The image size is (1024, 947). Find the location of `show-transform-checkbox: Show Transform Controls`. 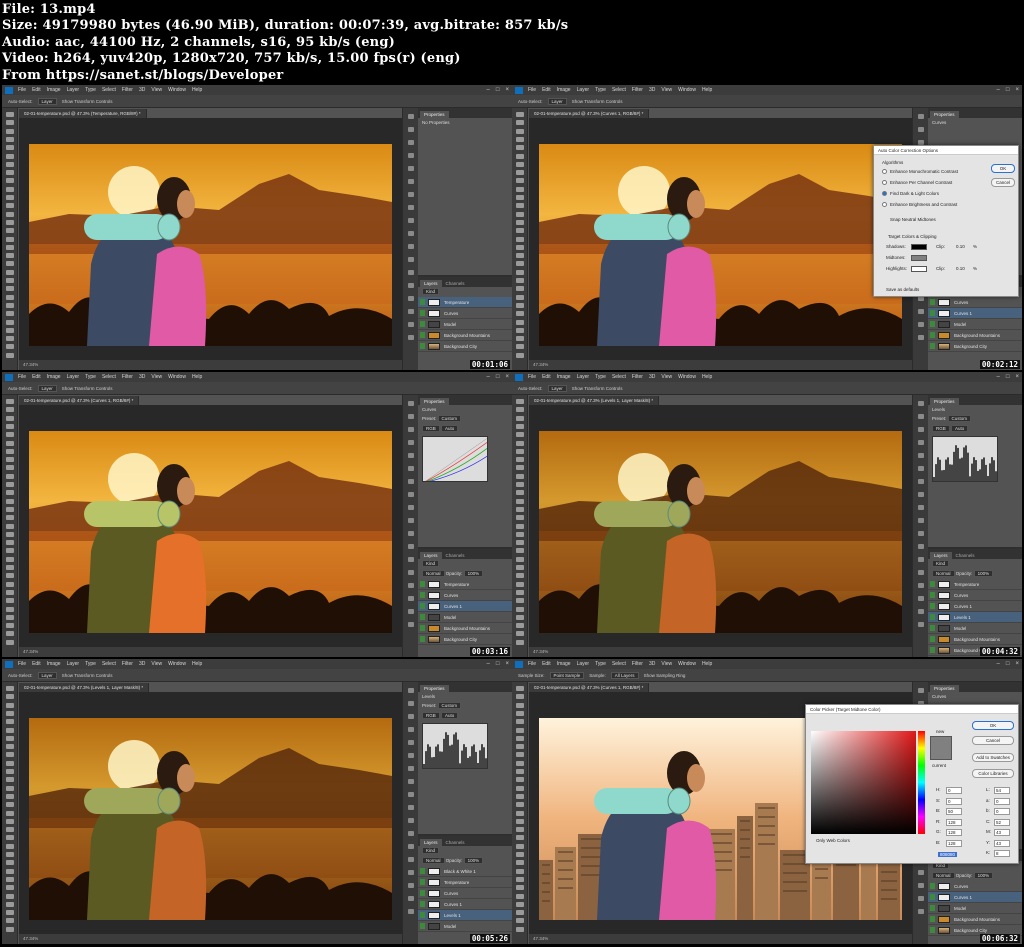

show-transform-checkbox: Show Transform Controls is located at coordinates (597, 101).